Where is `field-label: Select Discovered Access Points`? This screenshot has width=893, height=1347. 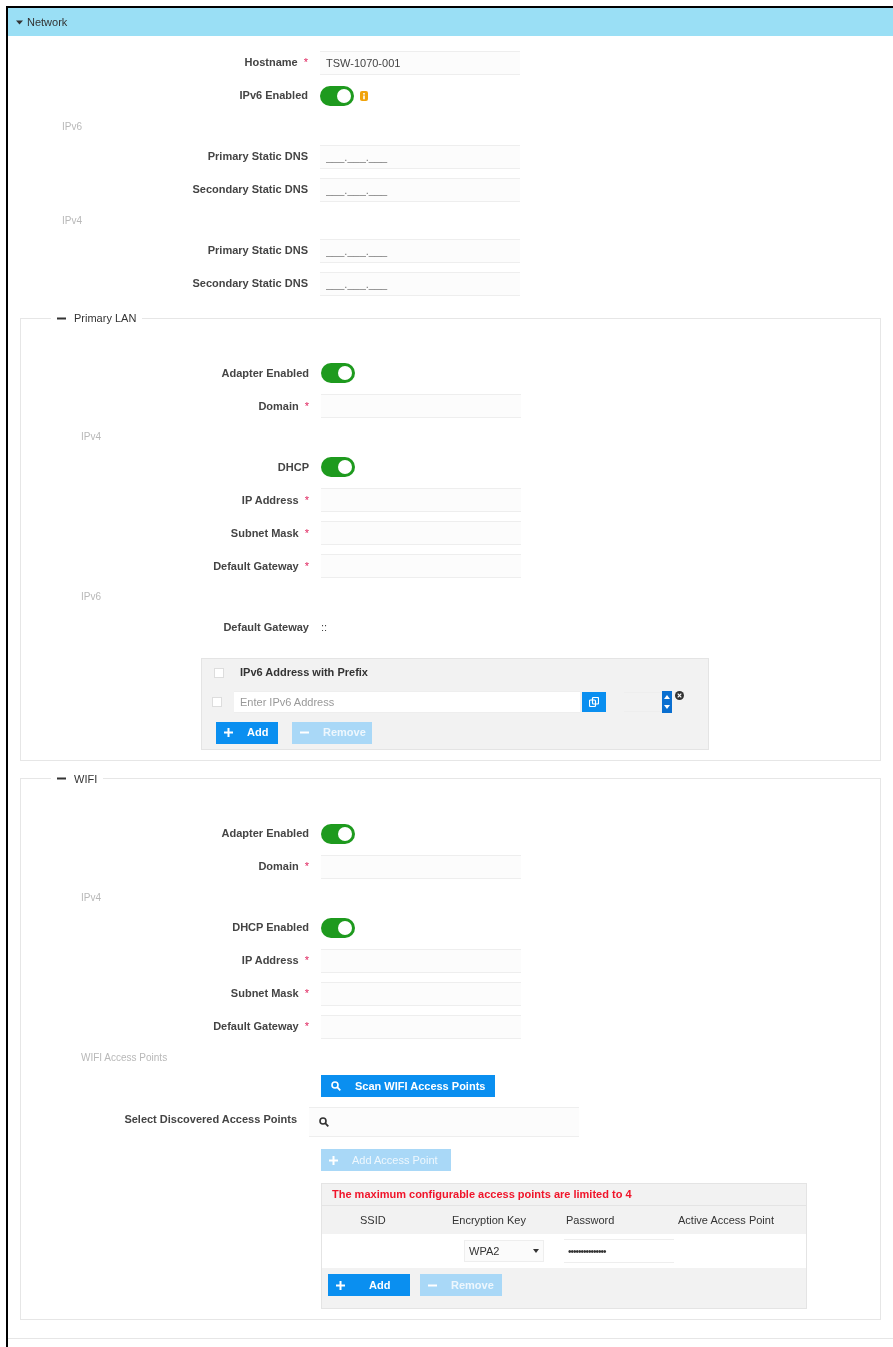
field-label: Select Discovered Access Points is located at coordinates (210, 1119).